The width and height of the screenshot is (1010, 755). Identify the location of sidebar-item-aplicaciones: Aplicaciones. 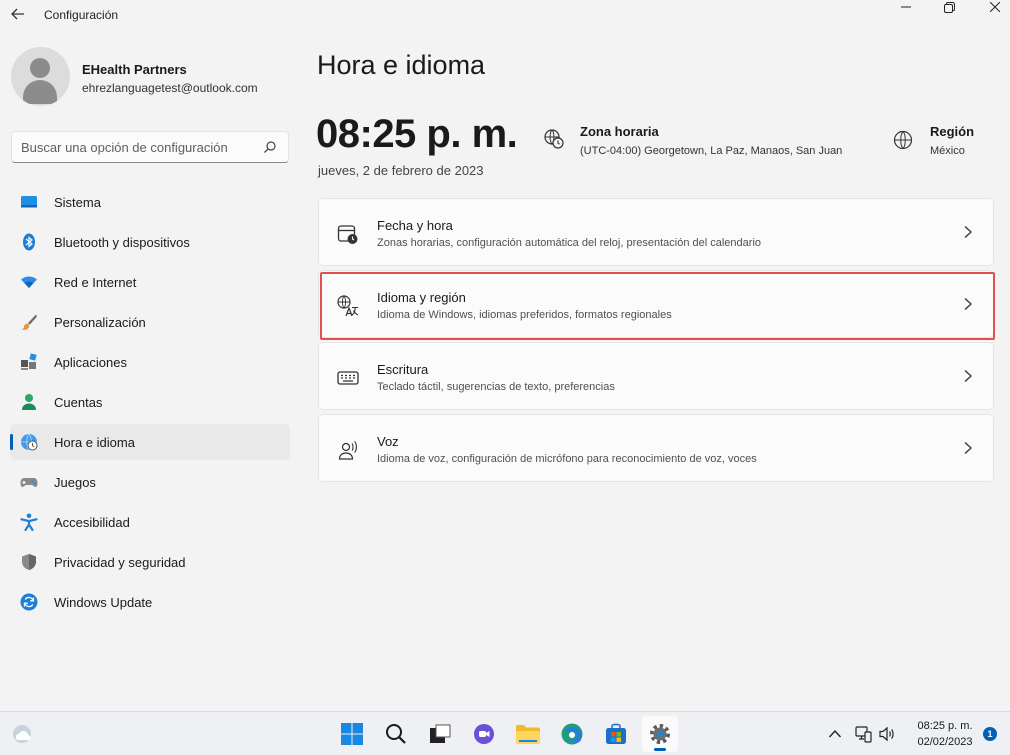
(150, 362).